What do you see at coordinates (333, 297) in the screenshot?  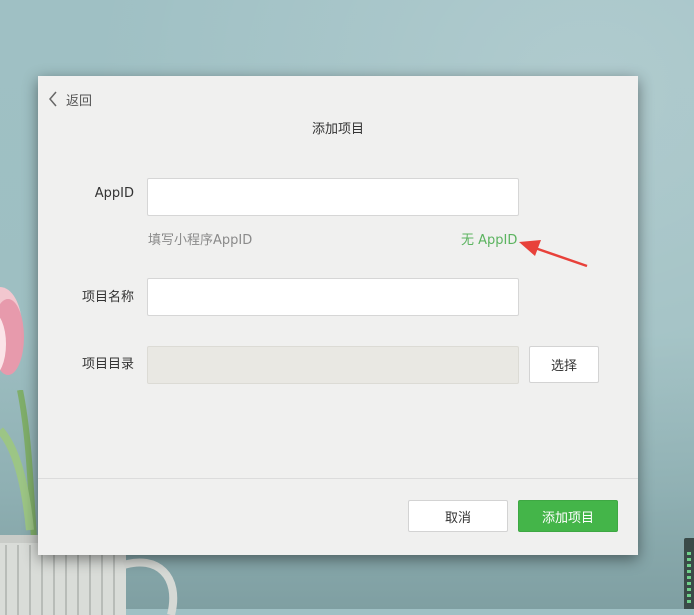 I see `project-name-input` at bounding box center [333, 297].